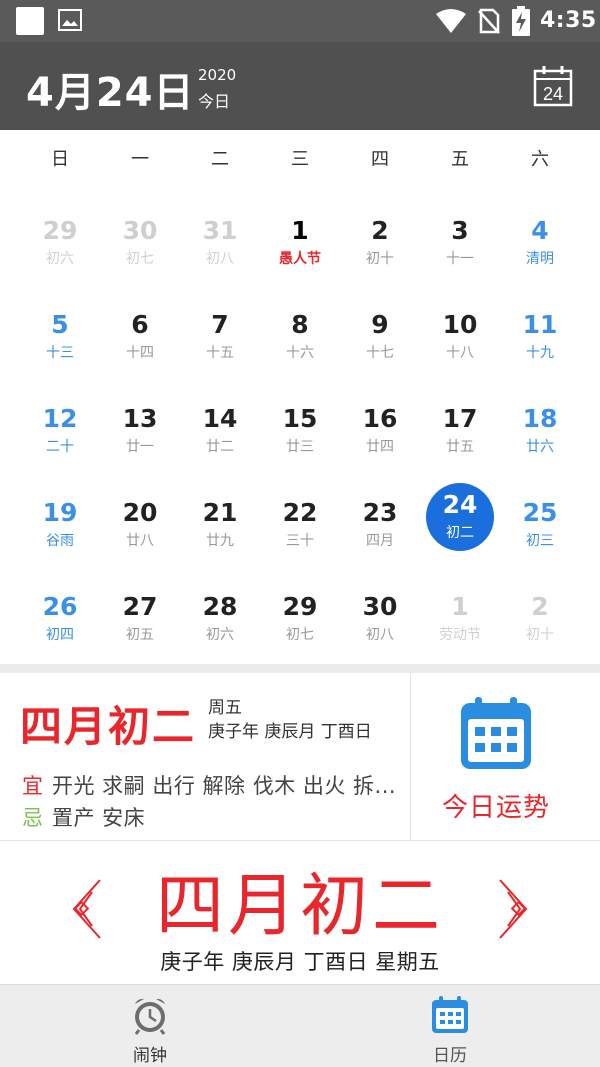  What do you see at coordinates (60, 159) in the screenshot?
I see `weekday-label: 日` at bounding box center [60, 159].